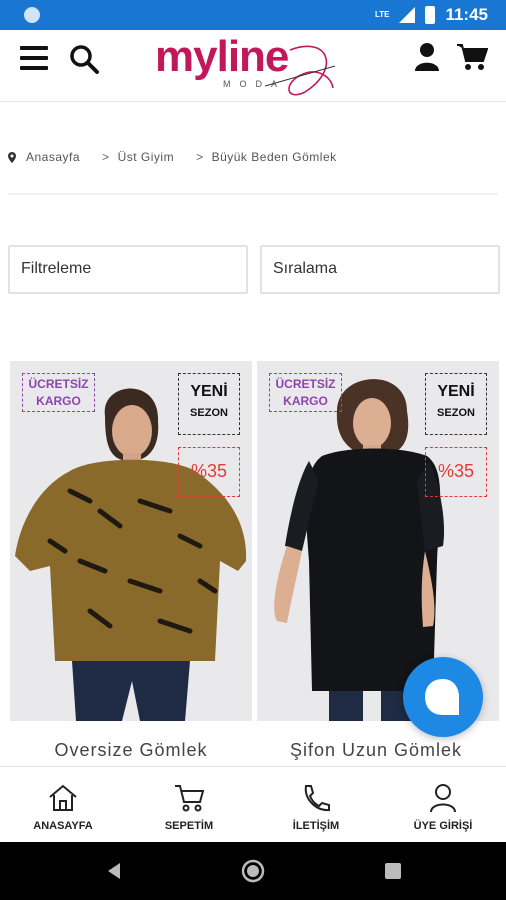 This screenshot has width=506, height=900. Describe the element at coordinates (250, 64) in the screenshot. I see `brand-logo: myline MODA` at that location.